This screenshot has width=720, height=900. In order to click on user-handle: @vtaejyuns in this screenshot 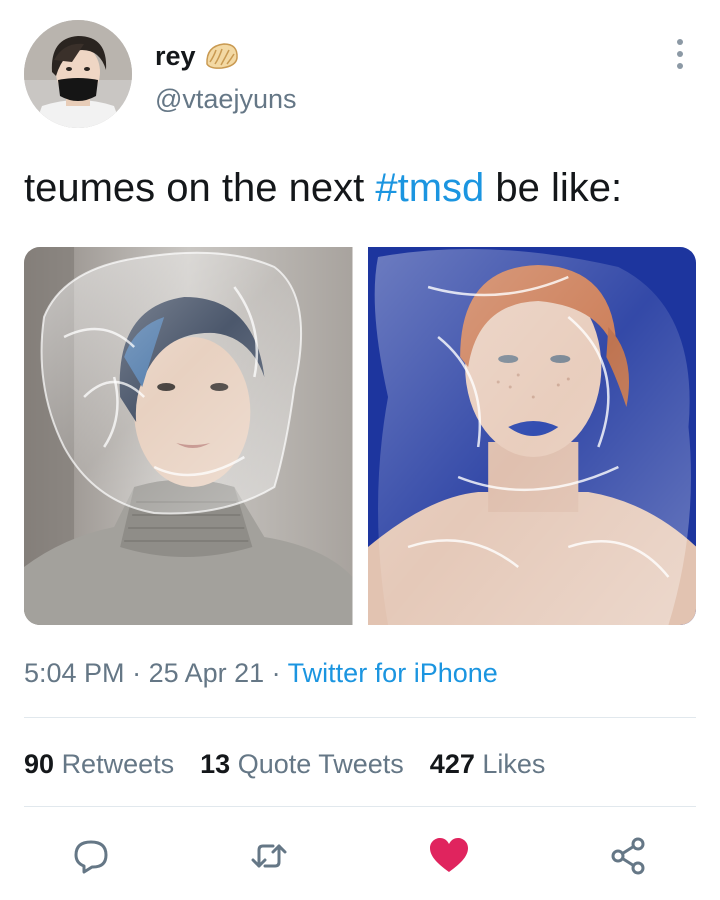, I will do `click(225, 99)`.